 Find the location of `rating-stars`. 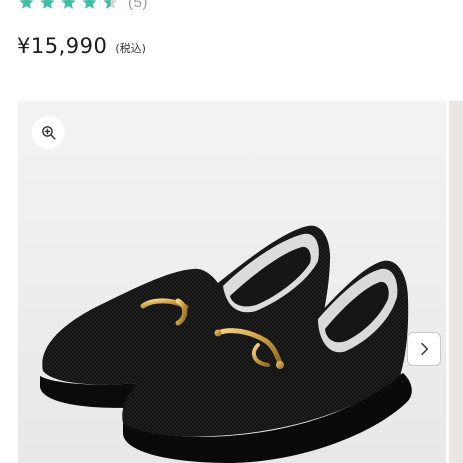

rating-stars is located at coordinates (68, 5).